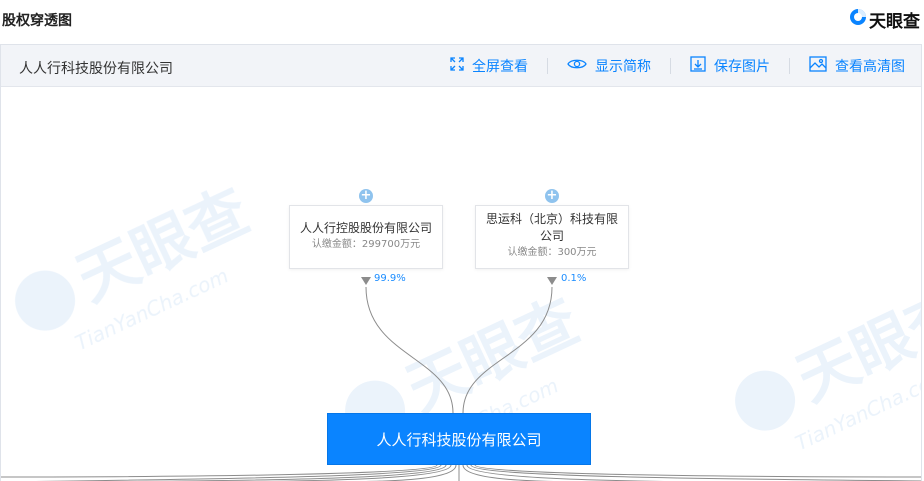 The width and height of the screenshot is (924, 481). Describe the element at coordinates (623, 67) in the screenshot. I see `show-short-name-label: 显示简称` at that location.